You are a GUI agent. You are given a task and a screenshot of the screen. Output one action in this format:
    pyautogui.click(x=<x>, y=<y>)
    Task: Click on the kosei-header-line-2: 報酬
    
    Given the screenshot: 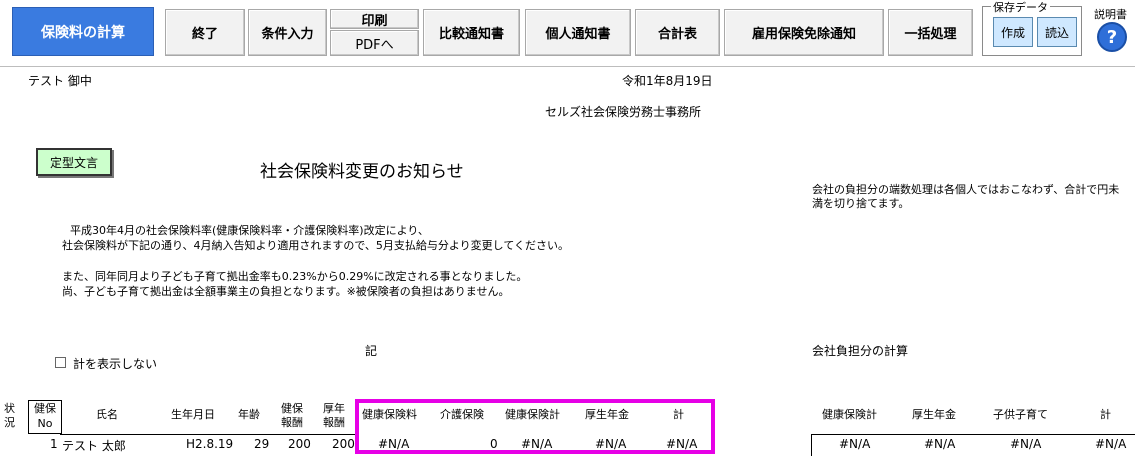 What is the action you would take?
    pyautogui.click(x=334, y=422)
    